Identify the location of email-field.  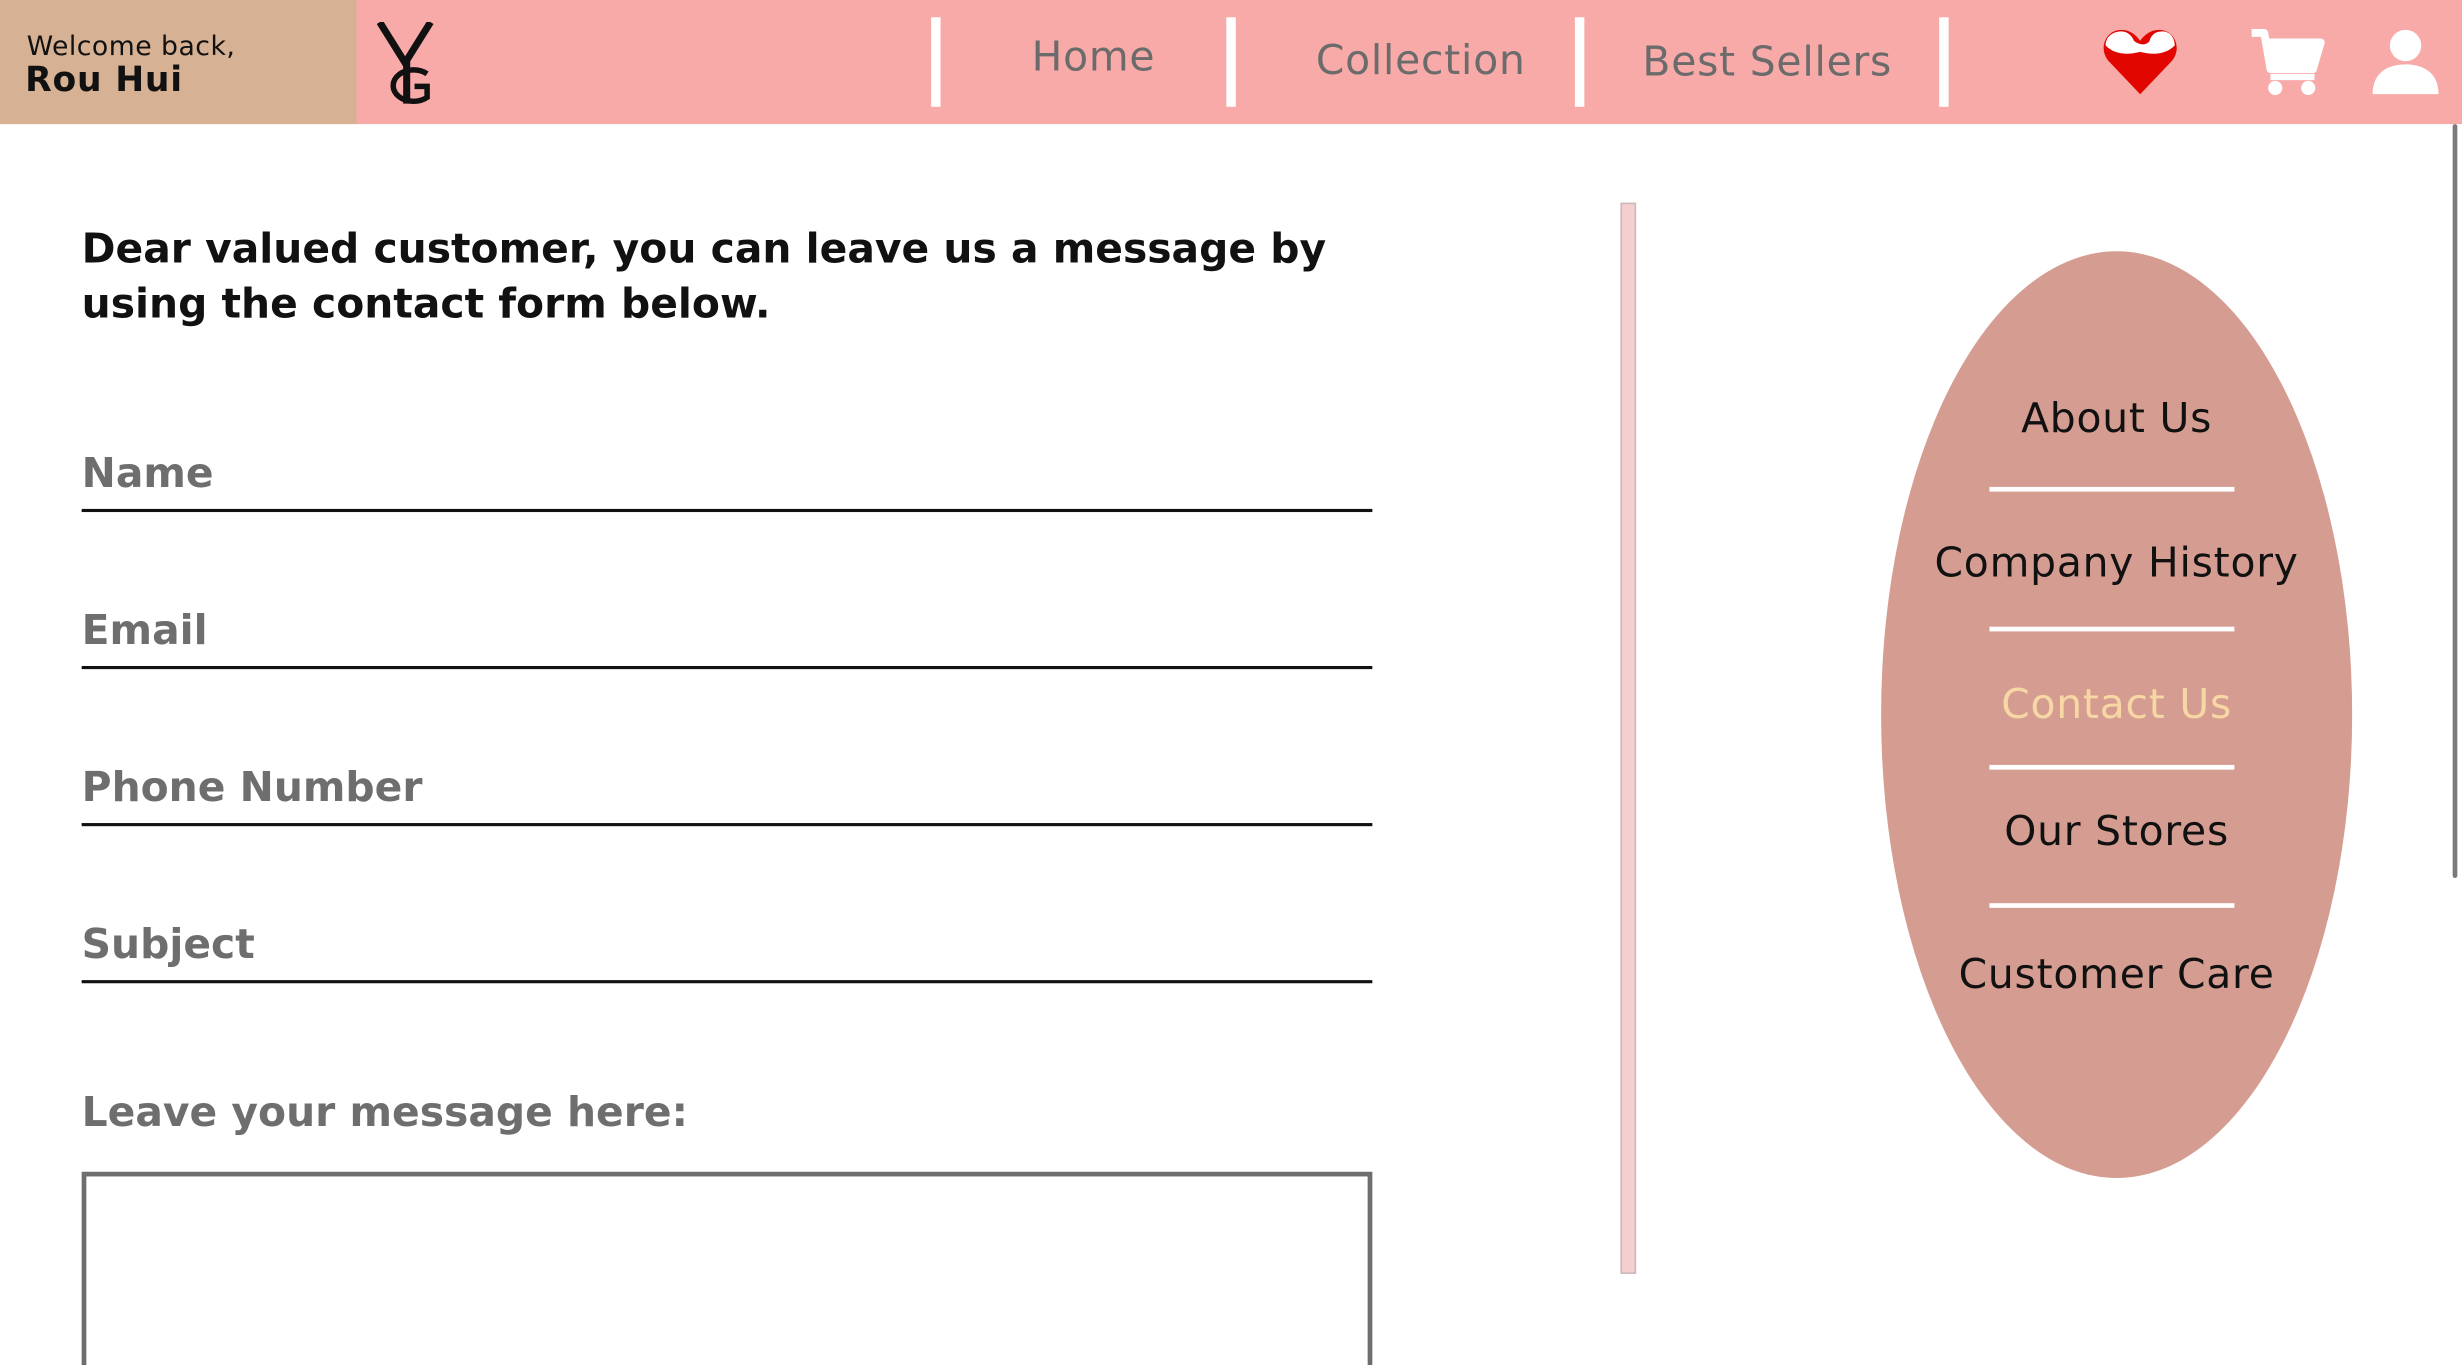
(727, 633).